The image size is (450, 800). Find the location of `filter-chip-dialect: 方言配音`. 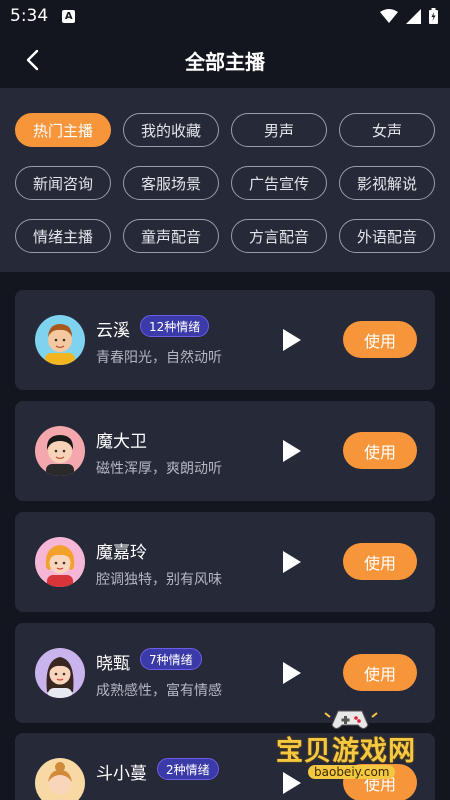

filter-chip-dialect: 方言配音 is located at coordinates (279, 236).